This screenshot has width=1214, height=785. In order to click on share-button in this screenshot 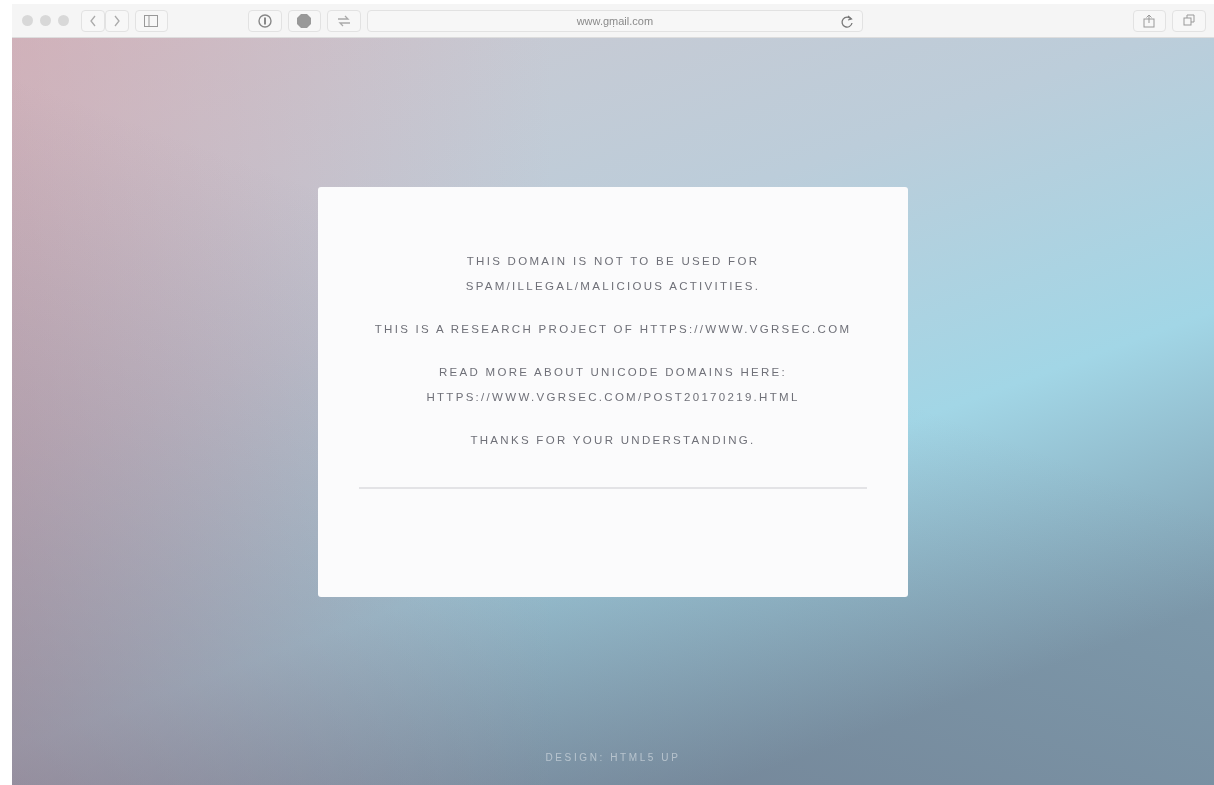, I will do `click(1149, 20)`.